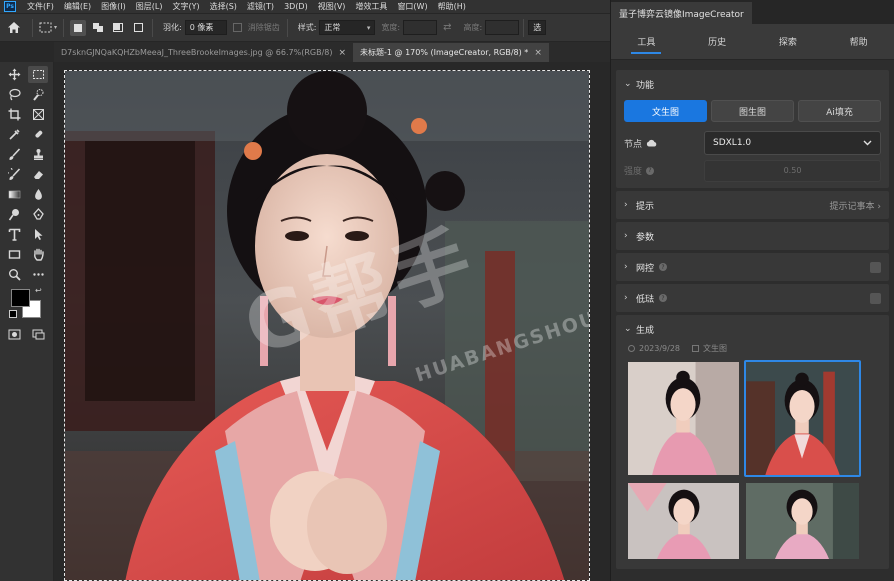  Describe the element at coordinates (14, 174) in the screenshot. I see `history-brush-tool` at that location.